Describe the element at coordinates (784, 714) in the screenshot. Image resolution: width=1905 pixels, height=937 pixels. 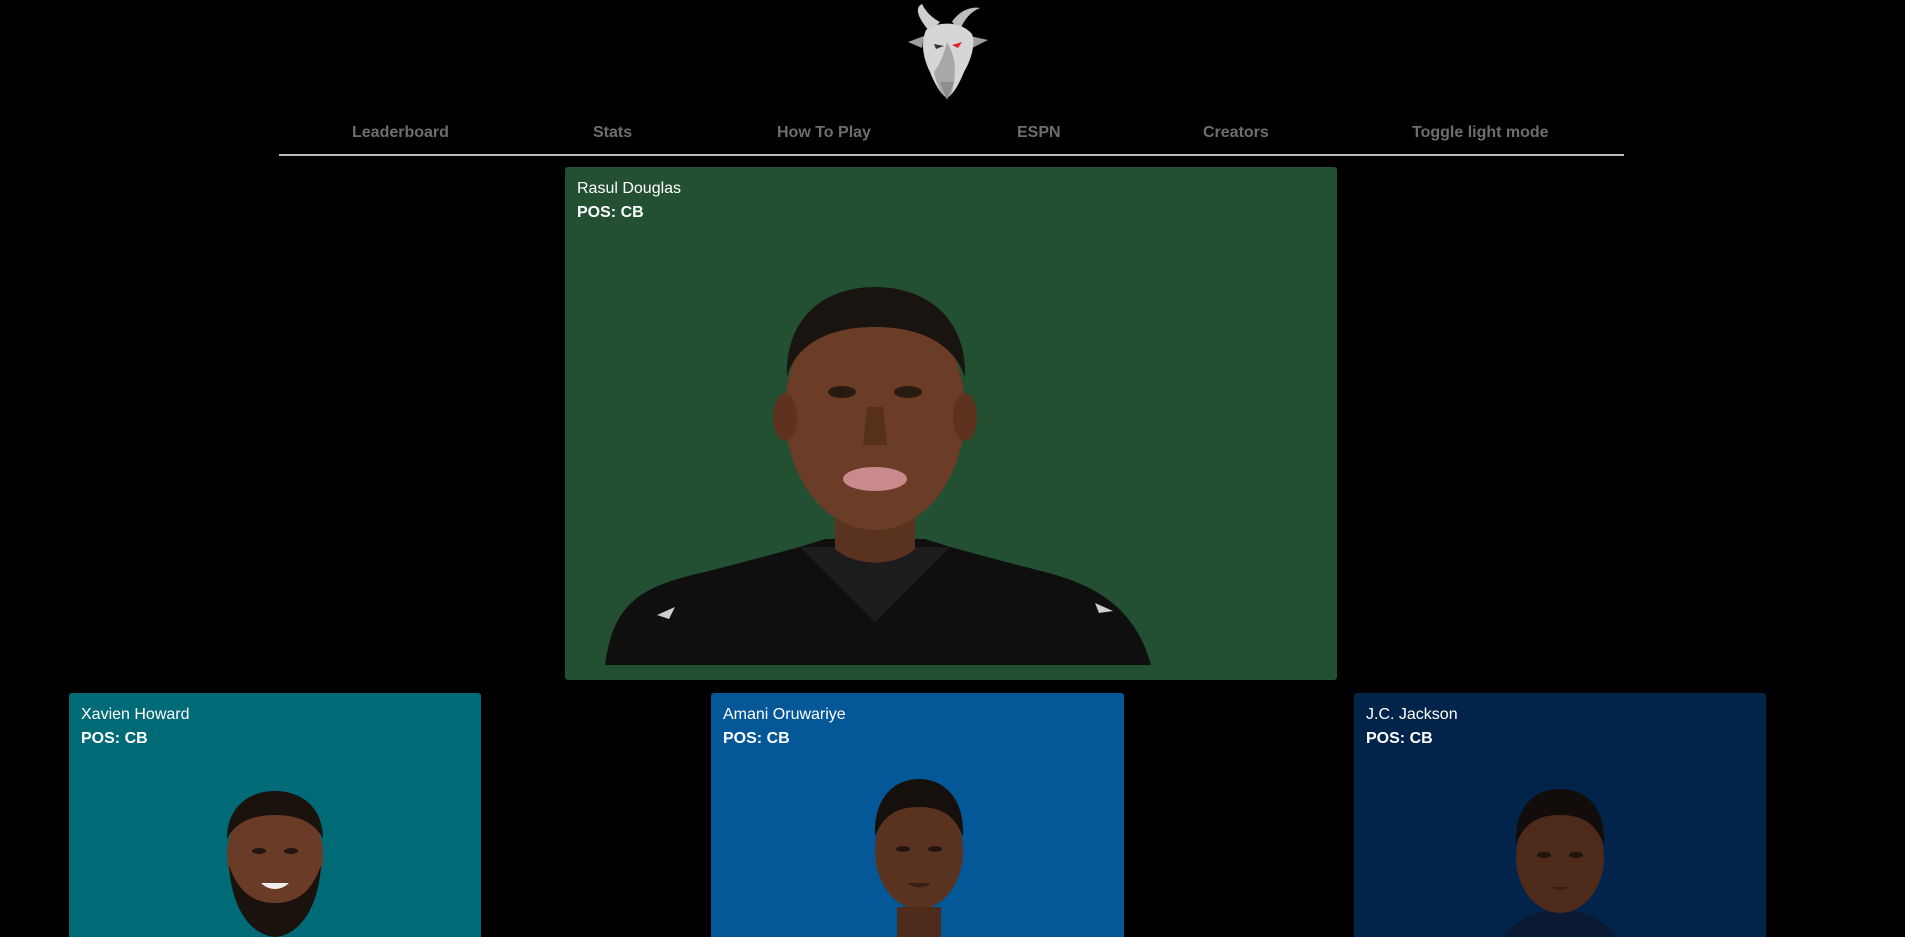
I see `player-name: Amani Oruwariye` at that location.